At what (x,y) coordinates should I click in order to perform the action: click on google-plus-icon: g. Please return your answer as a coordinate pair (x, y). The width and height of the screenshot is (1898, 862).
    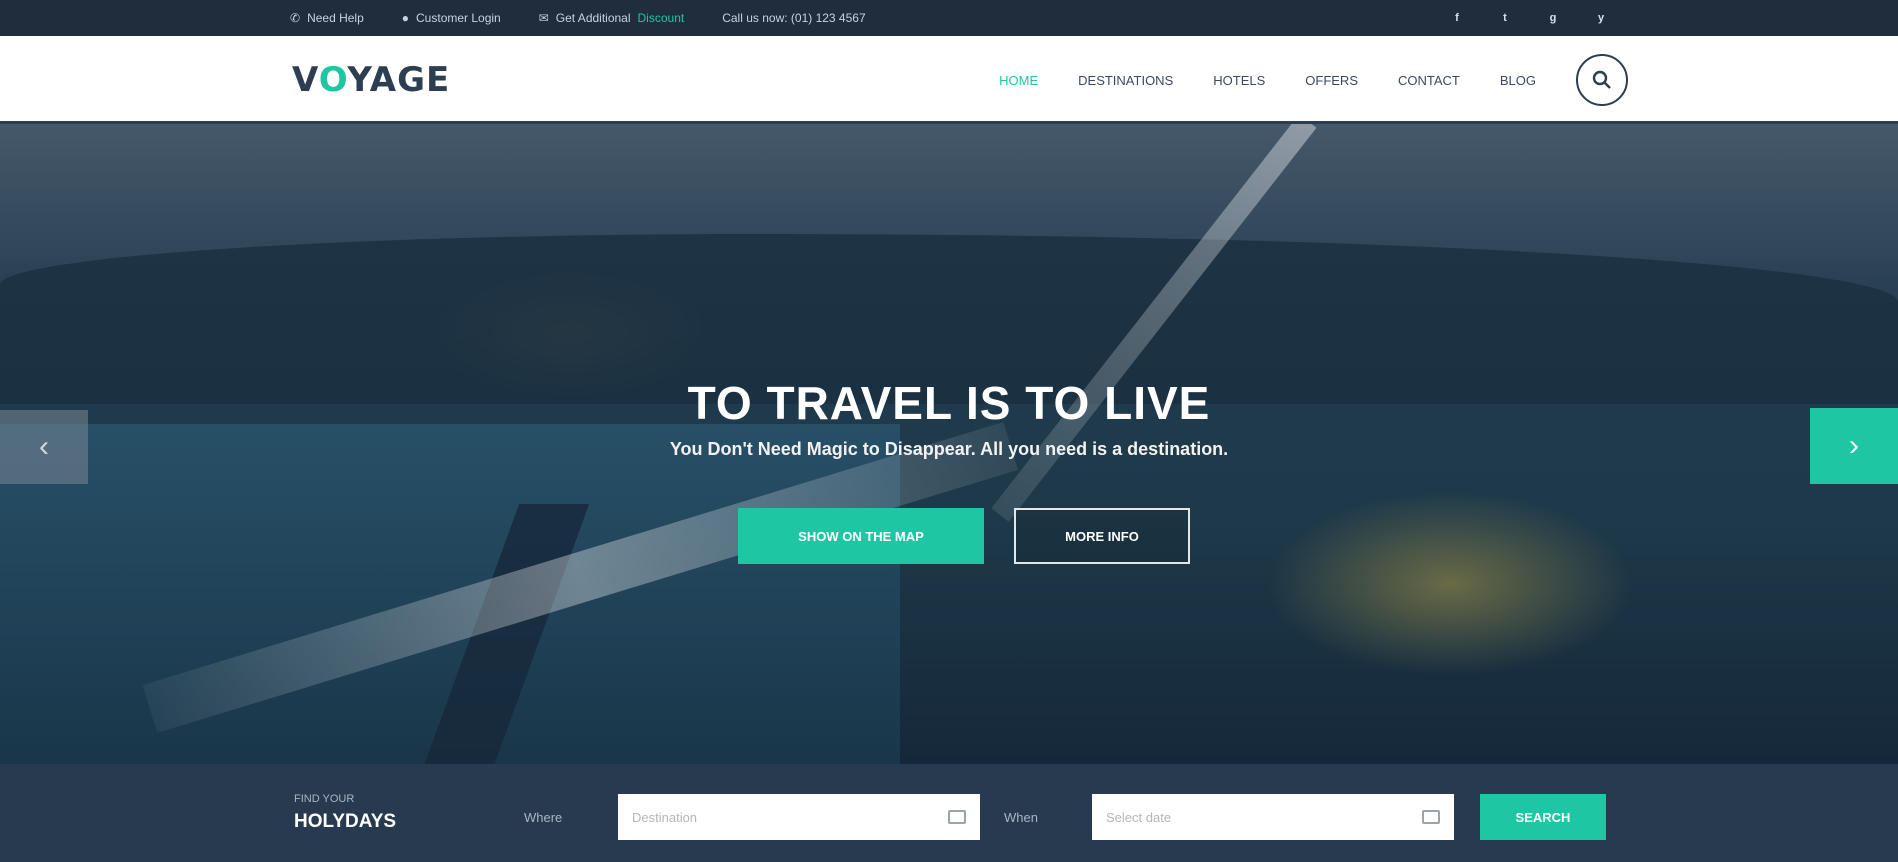
    Looking at the image, I should click on (1553, 18).